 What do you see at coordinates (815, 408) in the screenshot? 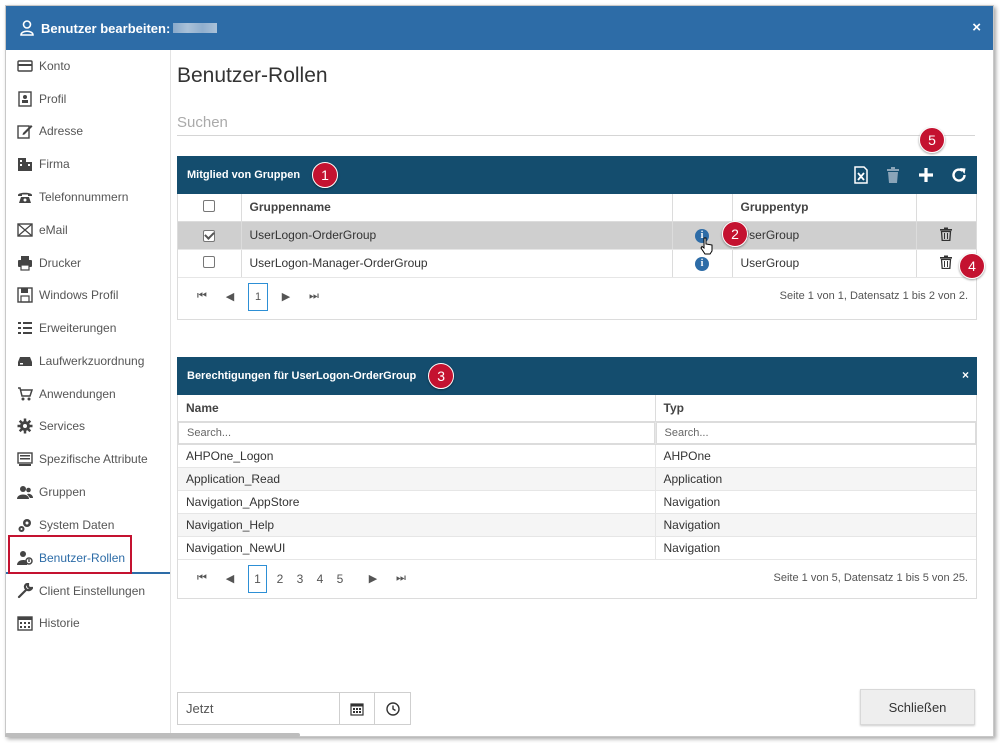
I see `column-header-typ: Typ` at bounding box center [815, 408].